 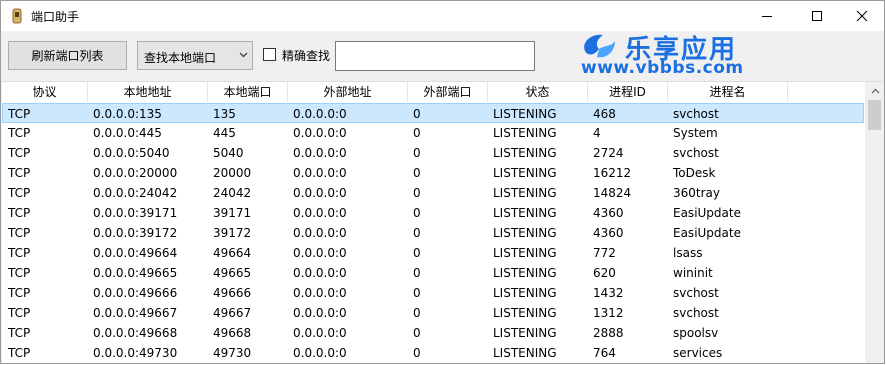 What do you see at coordinates (696, 114) in the screenshot?
I see `table-cell: svchost` at bounding box center [696, 114].